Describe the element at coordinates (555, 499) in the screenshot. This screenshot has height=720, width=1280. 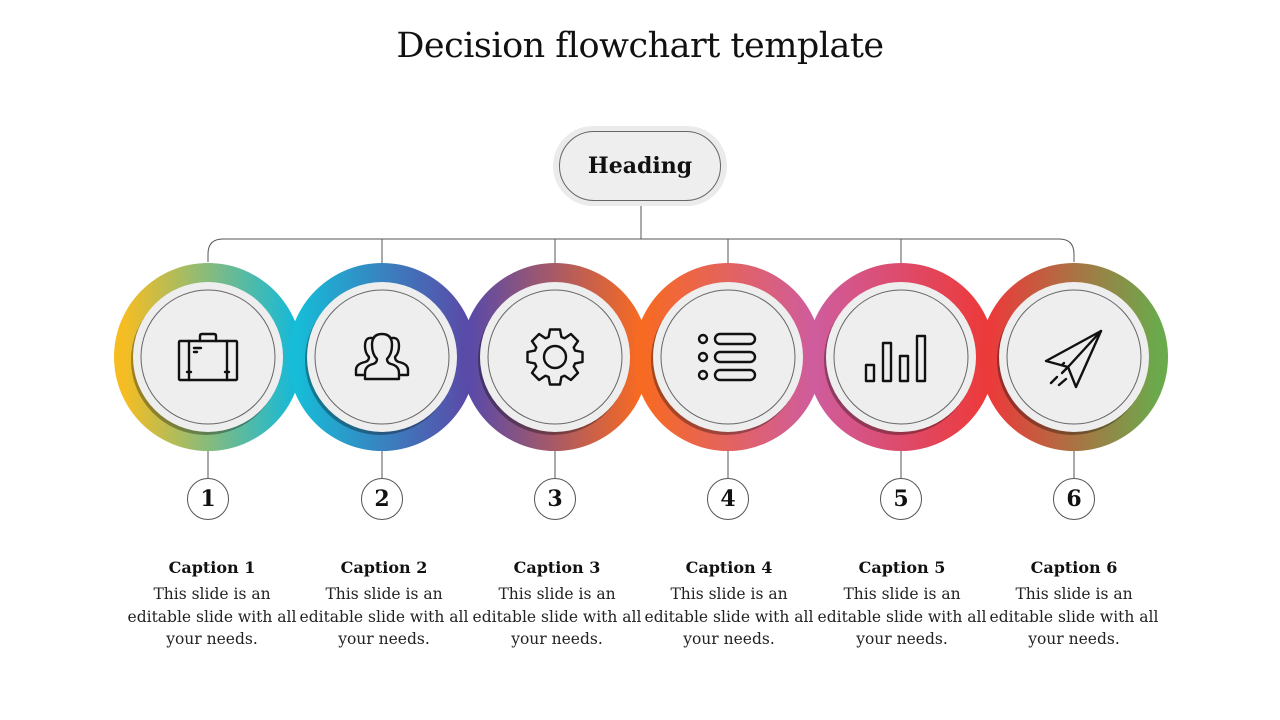
I see `step-number-badge: 3` at that location.